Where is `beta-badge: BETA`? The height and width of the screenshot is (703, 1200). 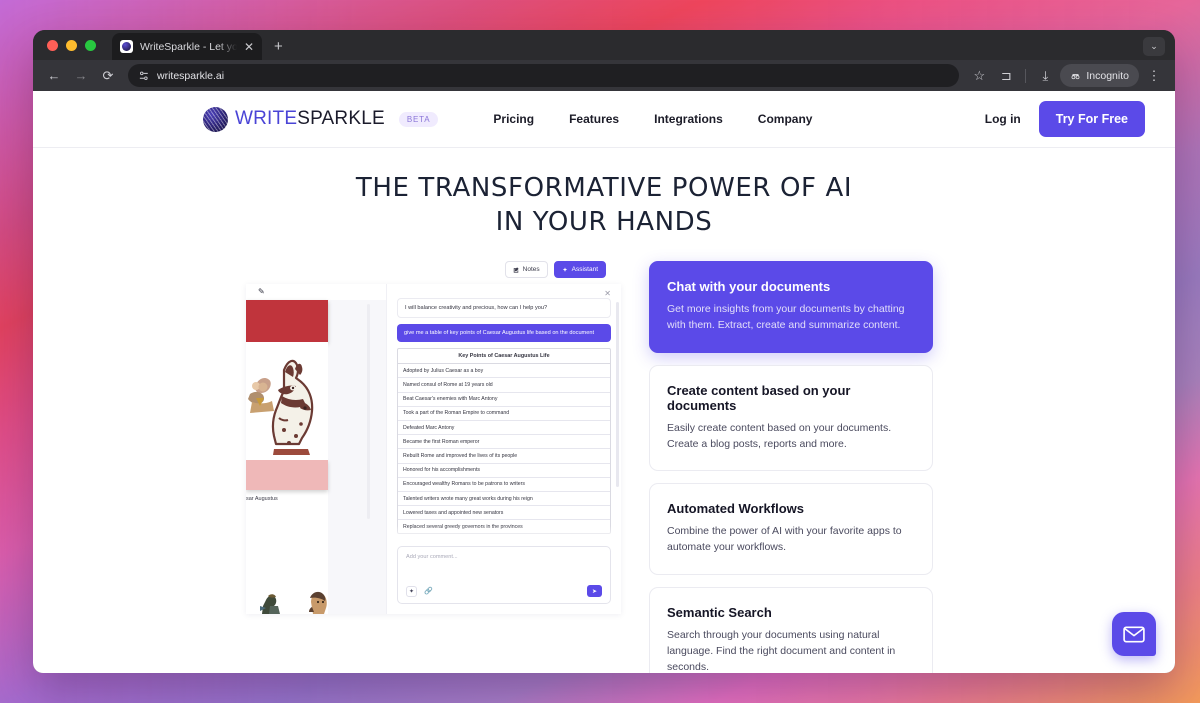 beta-badge: BETA is located at coordinates (418, 119).